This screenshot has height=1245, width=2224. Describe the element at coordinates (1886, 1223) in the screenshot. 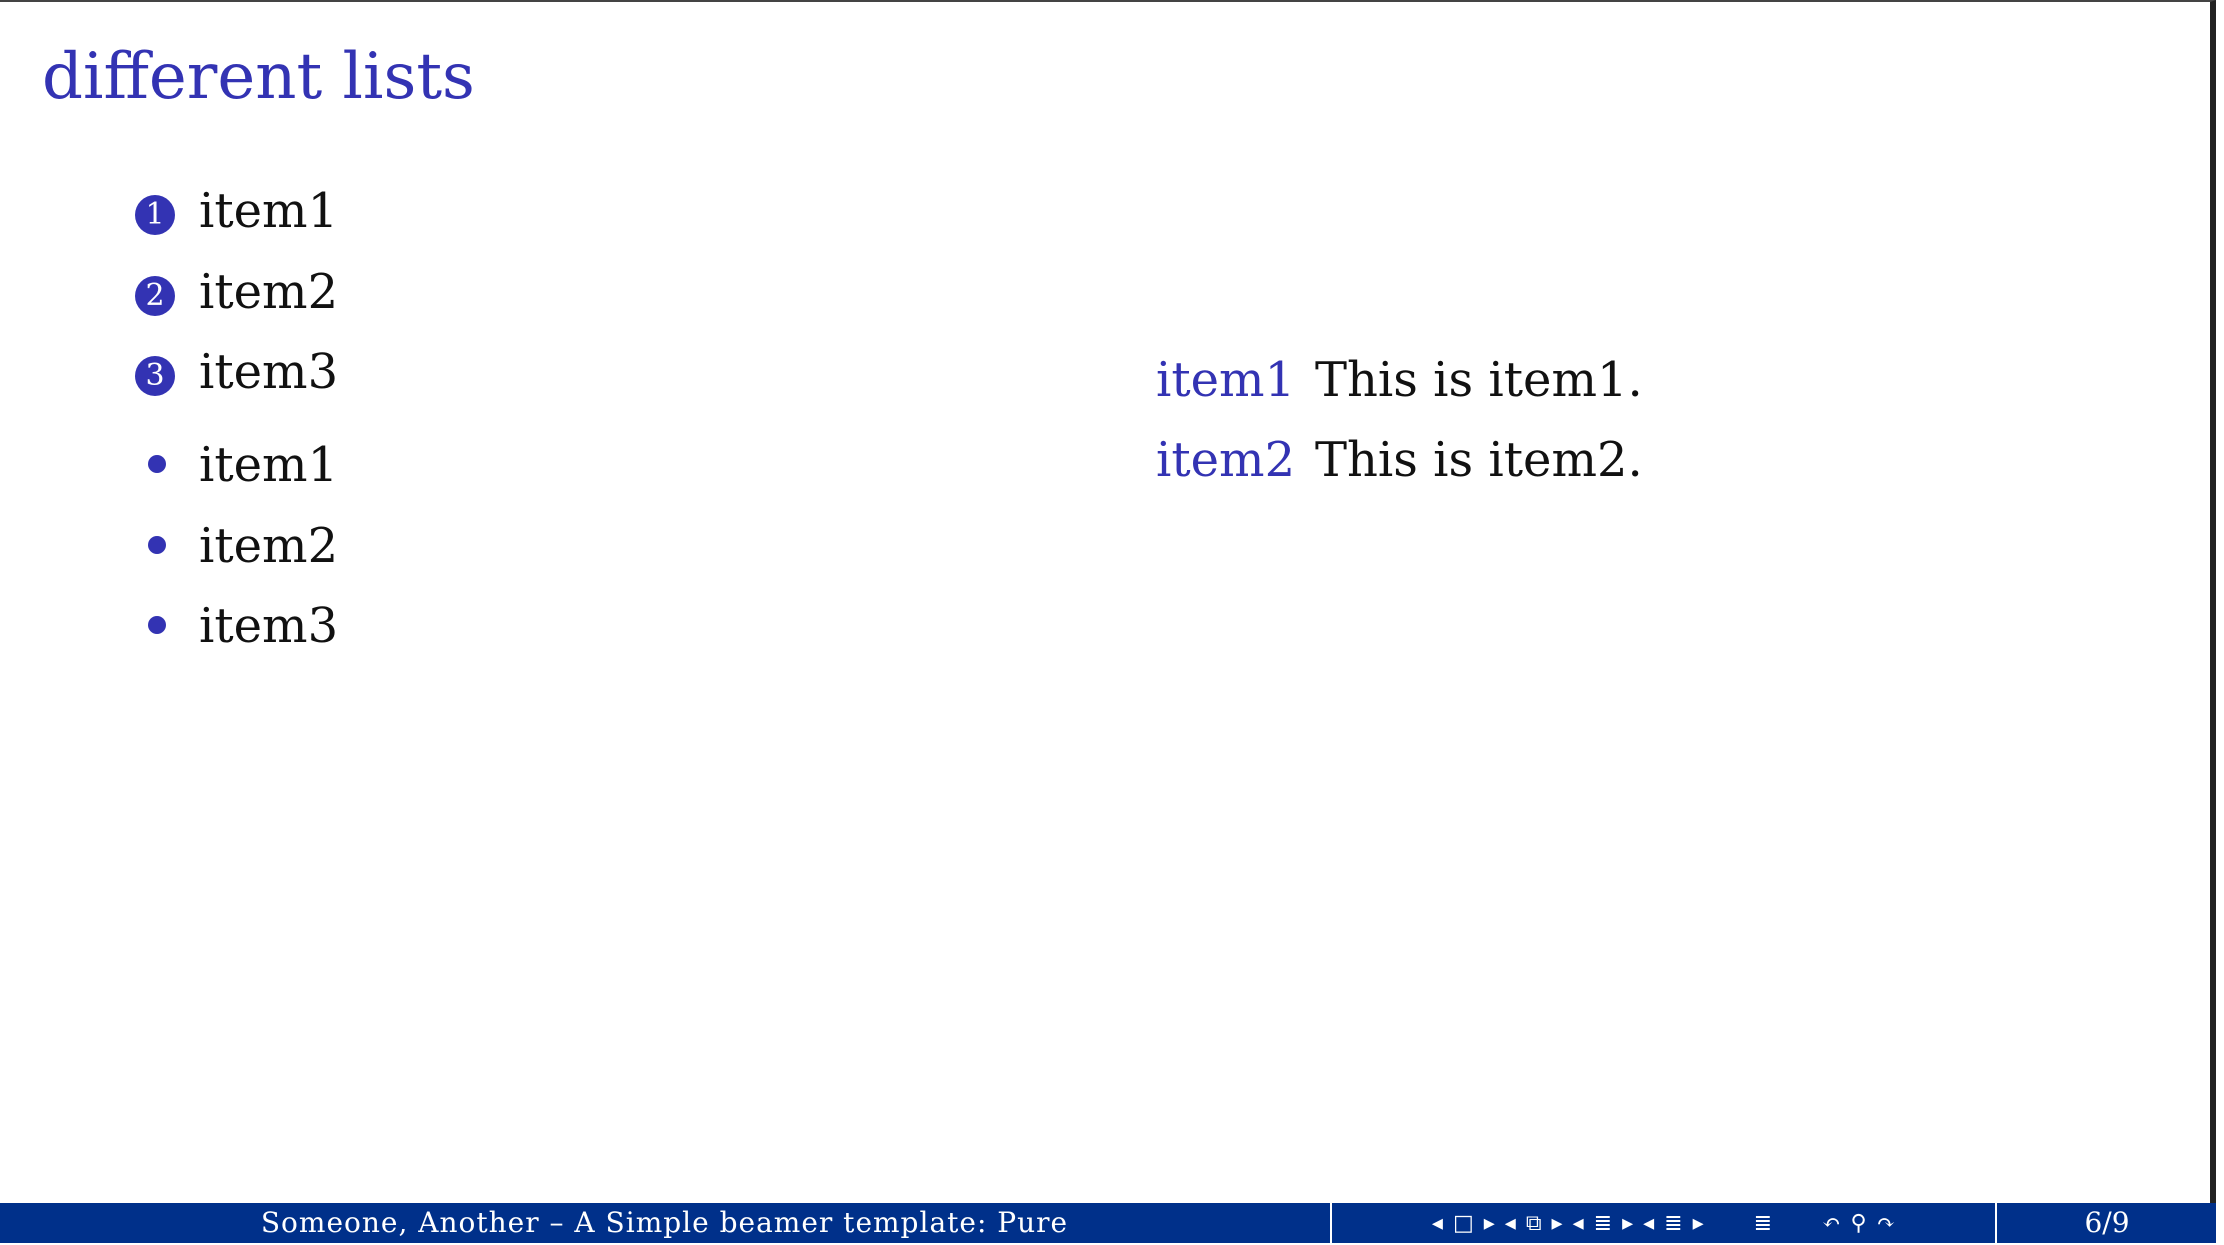

I see `redo-icon: ↷` at that location.